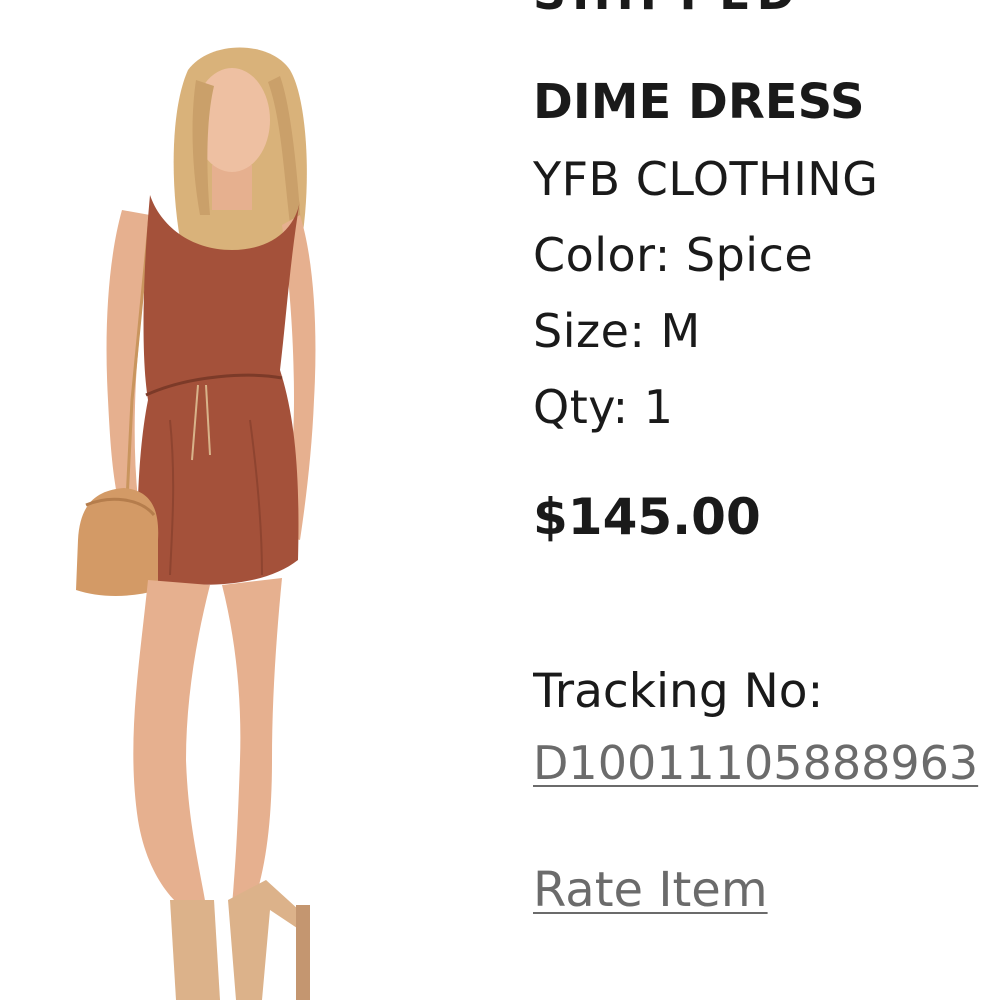 Image resolution: width=1000 pixels, height=1000 pixels. What do you see at coordinates (650, 890) in the screenshot?
I see `rate-item-link: Rate Item` at bounding box center [650, 890].